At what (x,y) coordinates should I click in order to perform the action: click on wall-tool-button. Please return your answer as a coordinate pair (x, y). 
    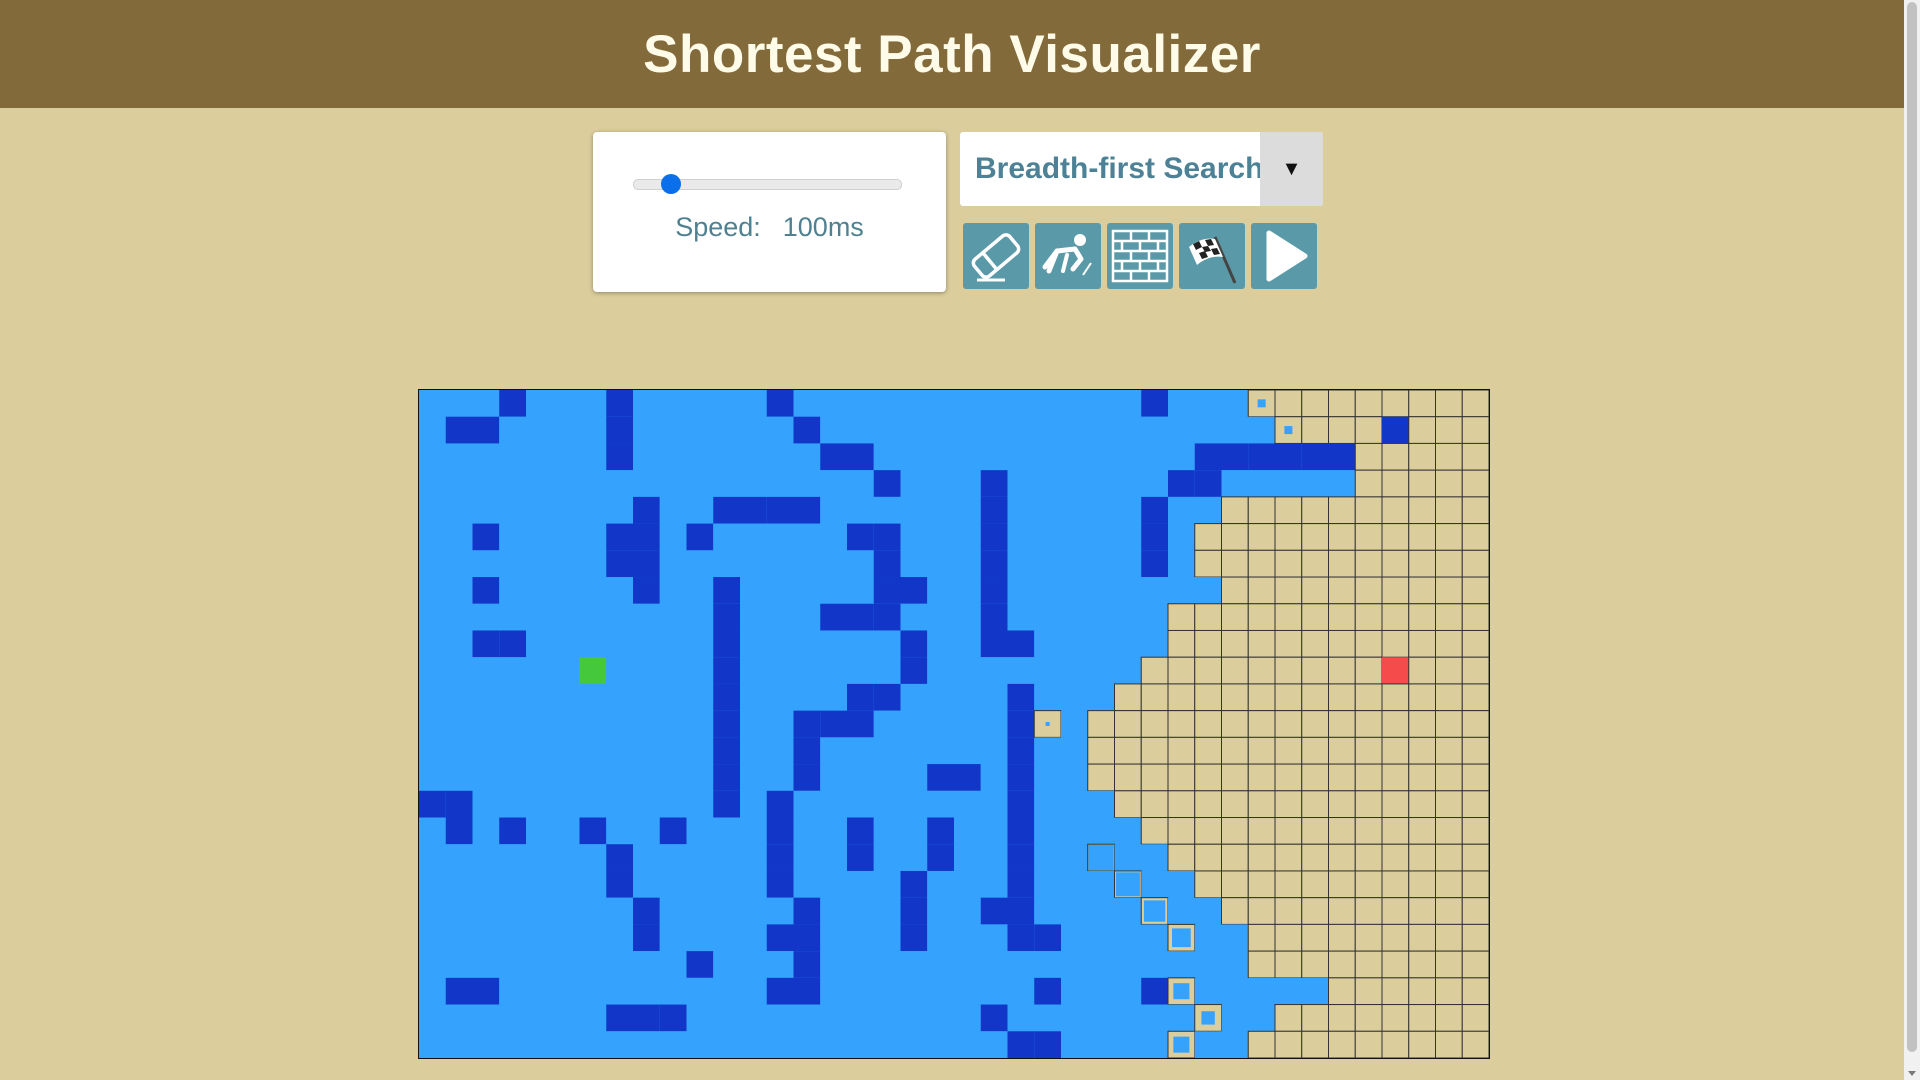
    Looking at the image, I should click on (1140, 256).